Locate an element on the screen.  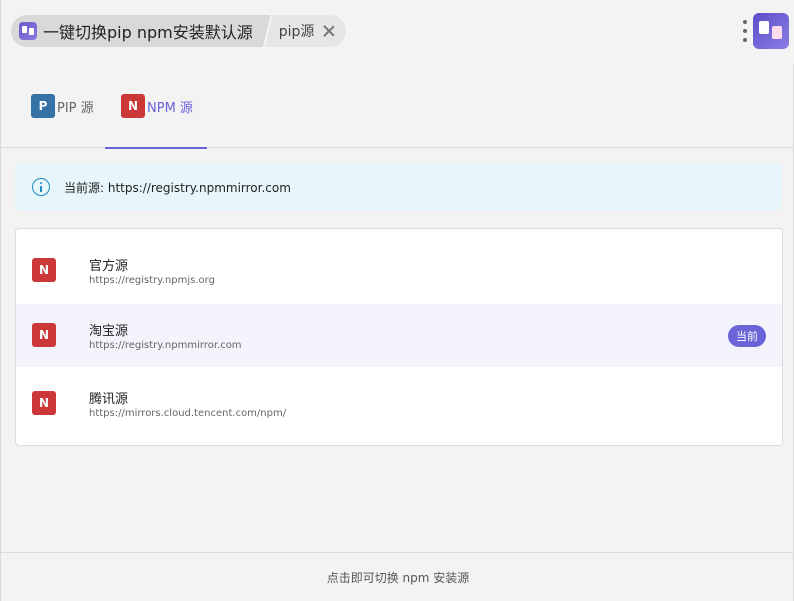
source-item-taobao: N 淘宝源 https://registry.npmmirror.com 当前 is located at coordinates (399, 335).